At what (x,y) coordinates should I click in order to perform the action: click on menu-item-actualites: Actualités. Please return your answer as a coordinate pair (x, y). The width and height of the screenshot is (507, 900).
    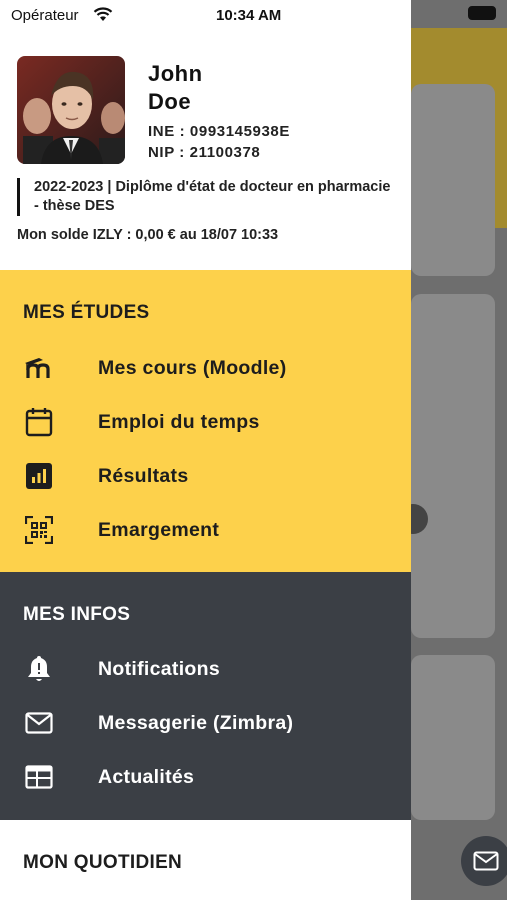
    Looking at the image, I should click on (205, 777).